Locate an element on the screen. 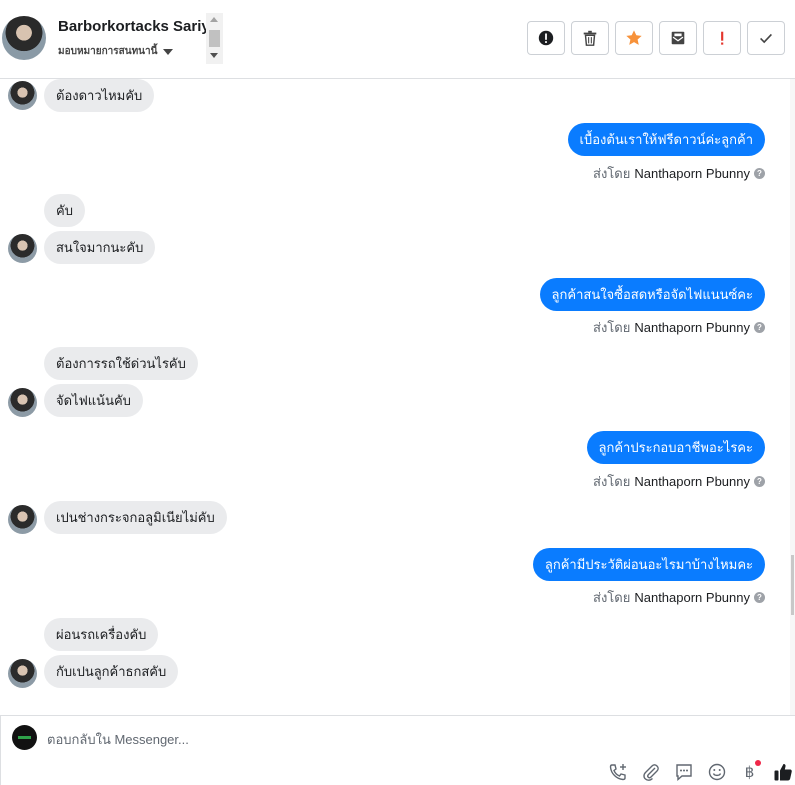 Image resolution: width=795 pixels, height=785 pixels. trash-icon is located at coordinates (590, 38).